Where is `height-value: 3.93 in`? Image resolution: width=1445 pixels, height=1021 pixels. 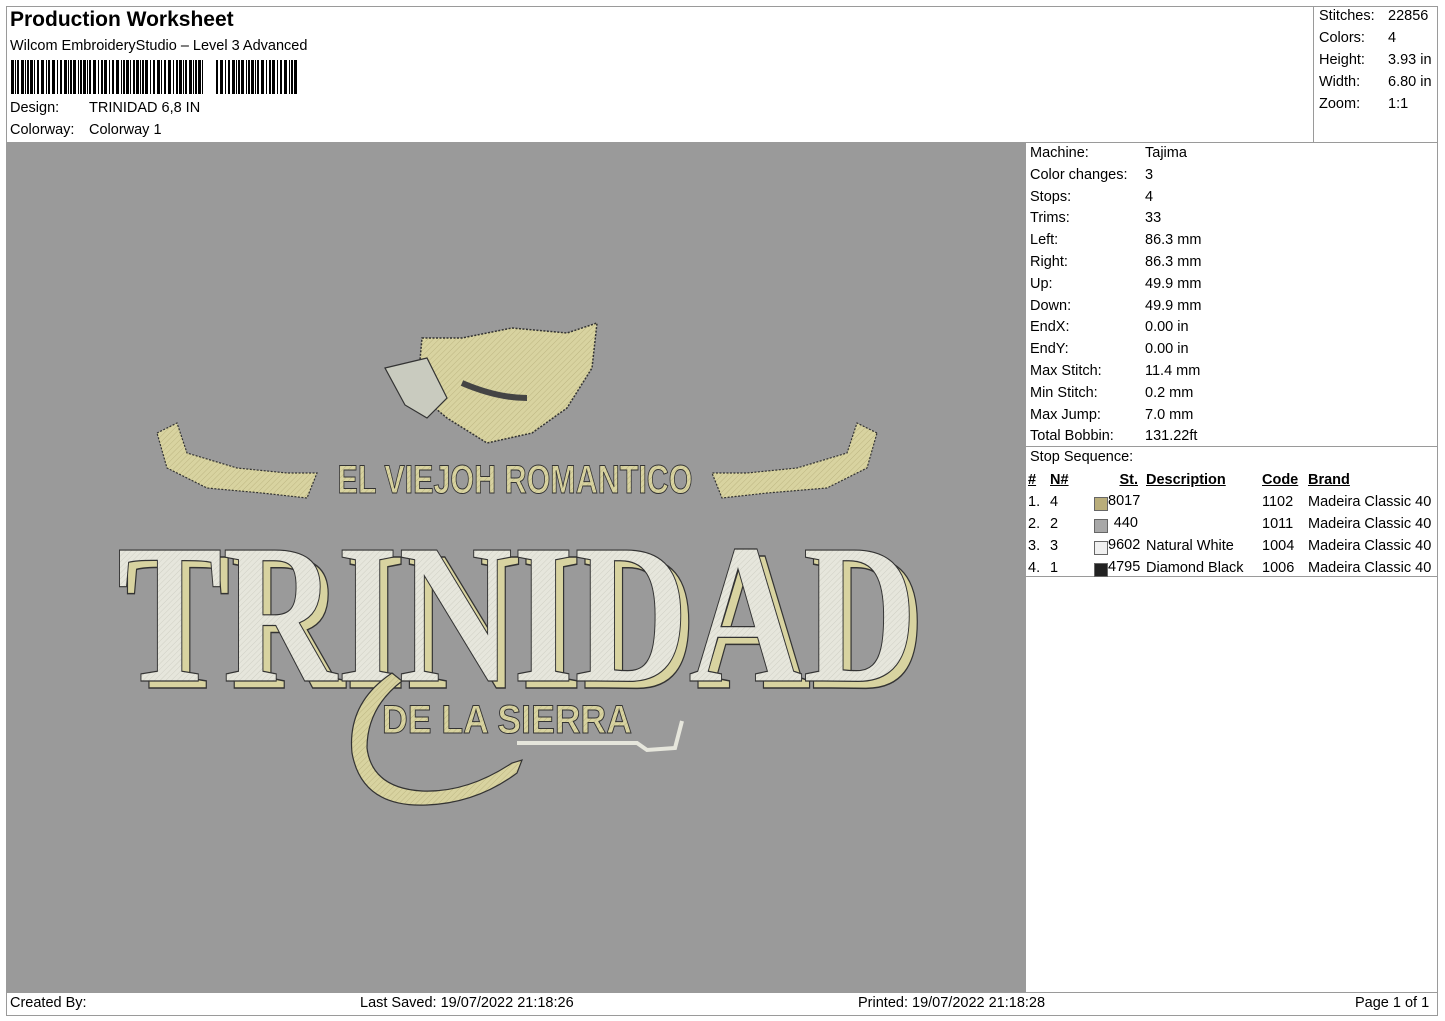
height-value: 3.93 in is located at coordinates (1410, 60).